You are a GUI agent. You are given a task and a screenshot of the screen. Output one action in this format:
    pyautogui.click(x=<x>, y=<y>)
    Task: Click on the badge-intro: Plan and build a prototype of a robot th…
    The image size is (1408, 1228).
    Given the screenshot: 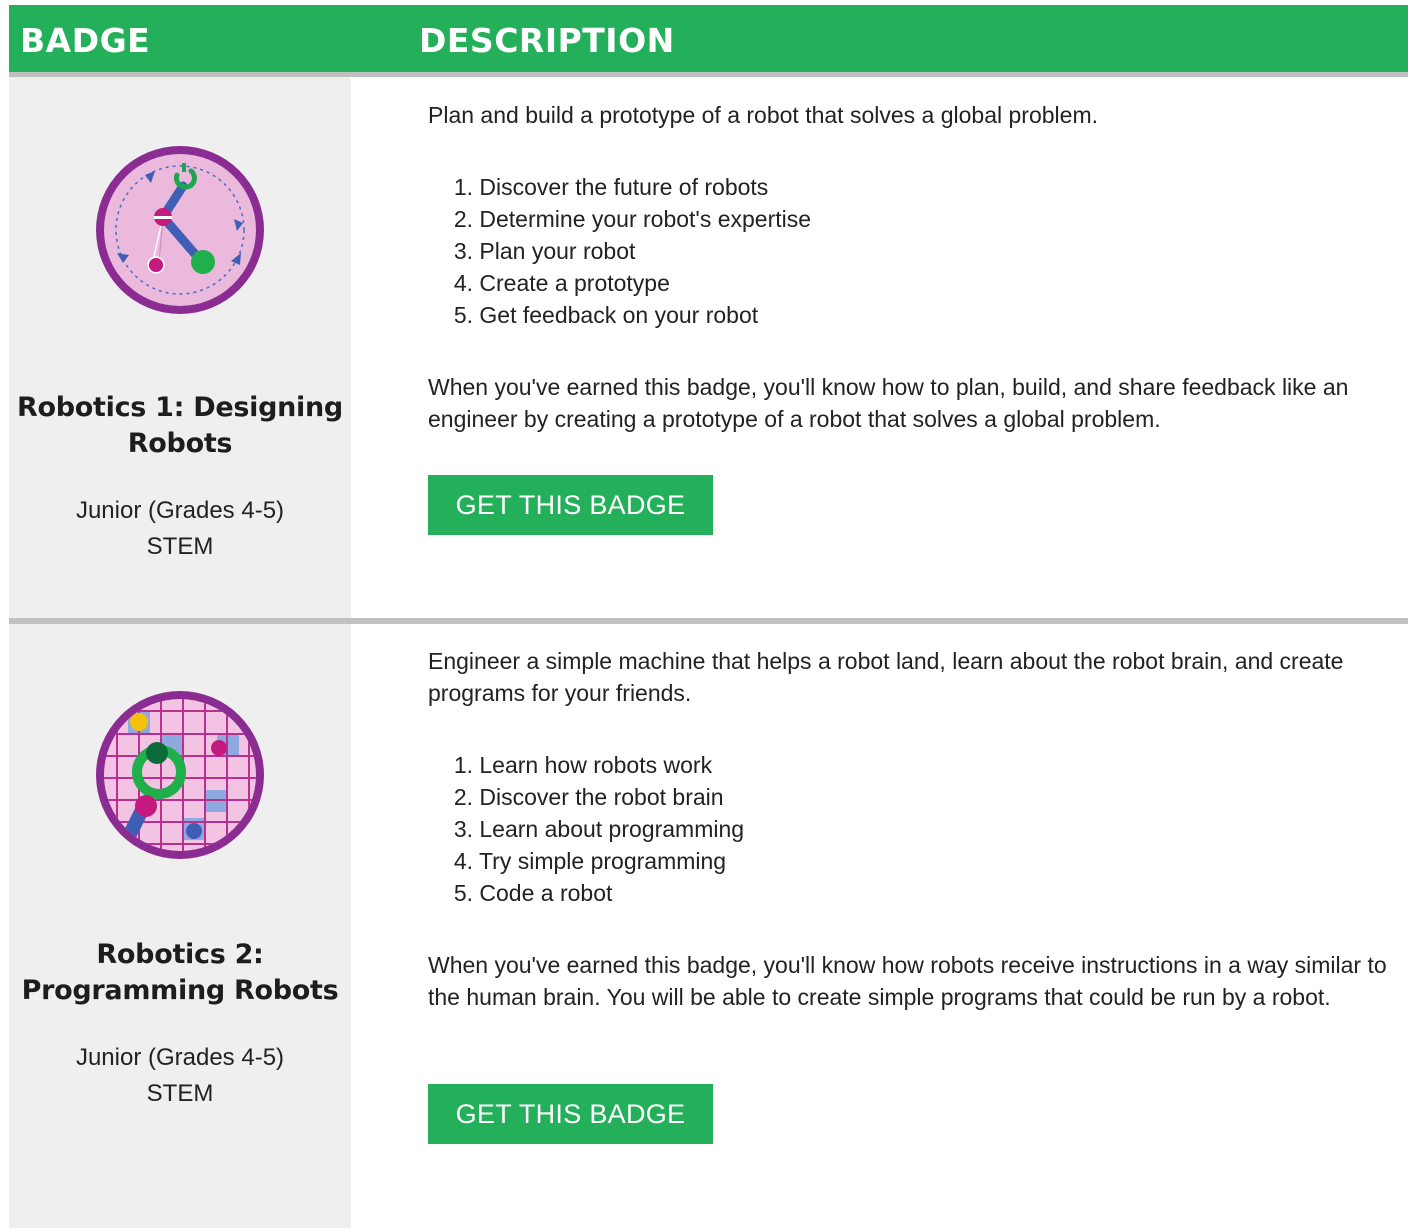 What is the action you would take?
    pyautogui.click(x=763, y=115)
    